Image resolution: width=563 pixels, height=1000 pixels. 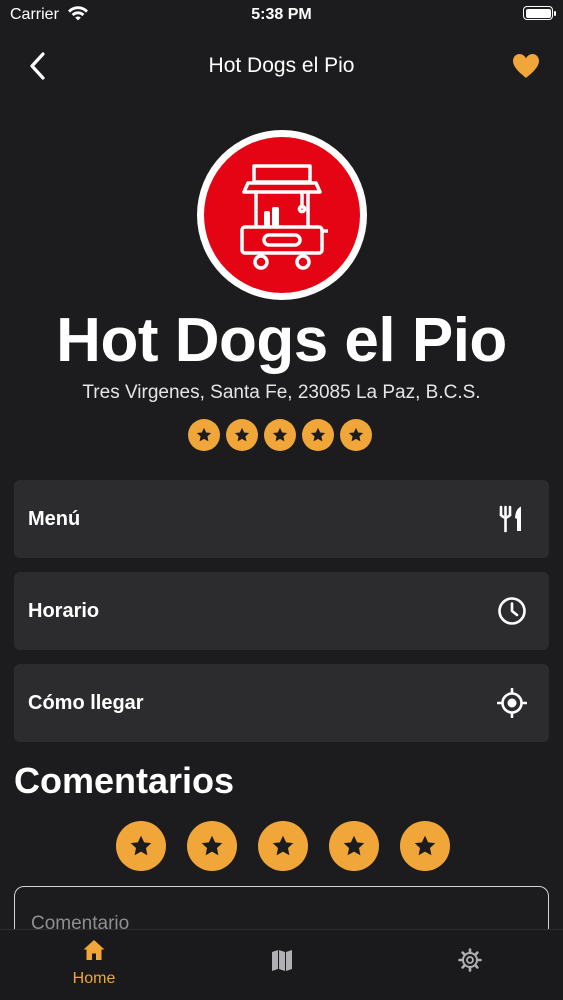 I want to click on battery-icon, so click(x=539, y=13).